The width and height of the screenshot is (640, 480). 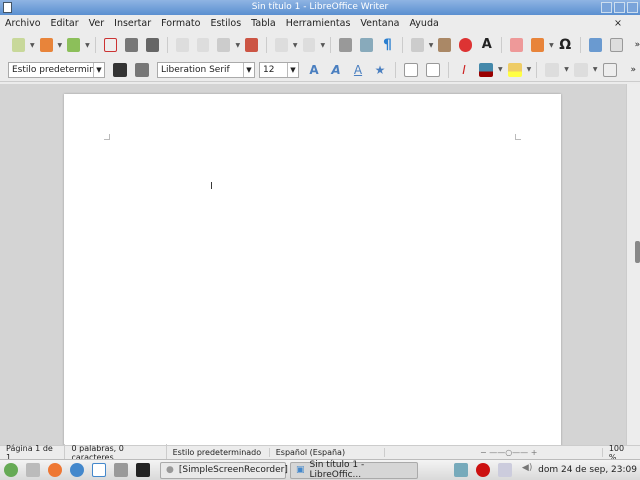 I want to click on language: Español (España), so click(x=327, y=452).